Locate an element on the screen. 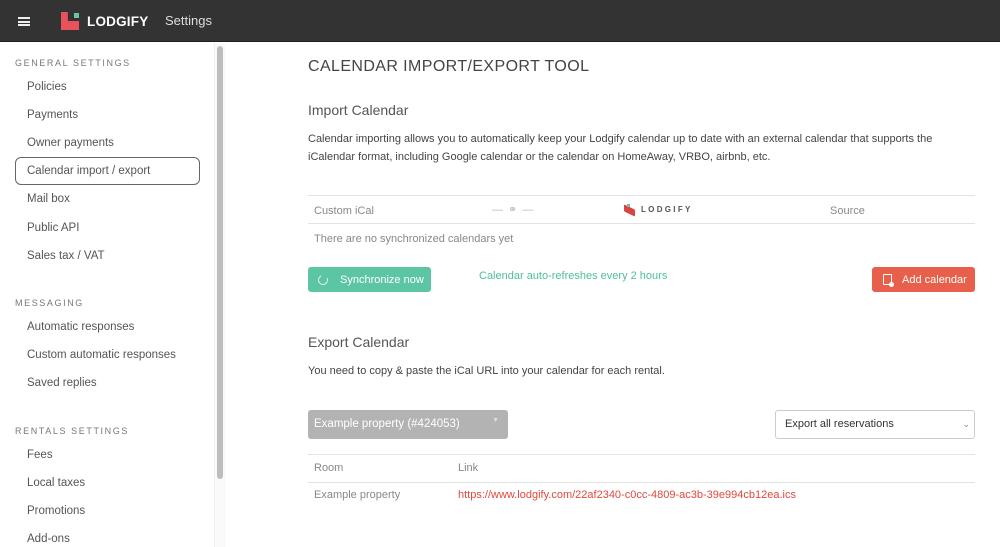 This screenshot has height=547, width=1000. col-link: Link is located at coordinates (468, 468).